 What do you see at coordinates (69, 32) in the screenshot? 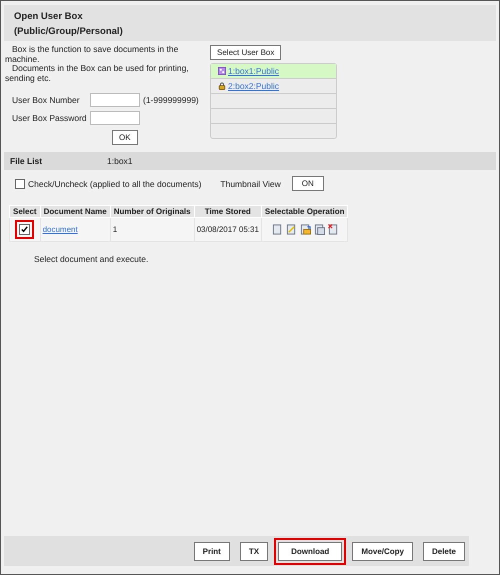
I see `page-subtitle: (Public/Group/Personal)` at bounding box center [69, 32].